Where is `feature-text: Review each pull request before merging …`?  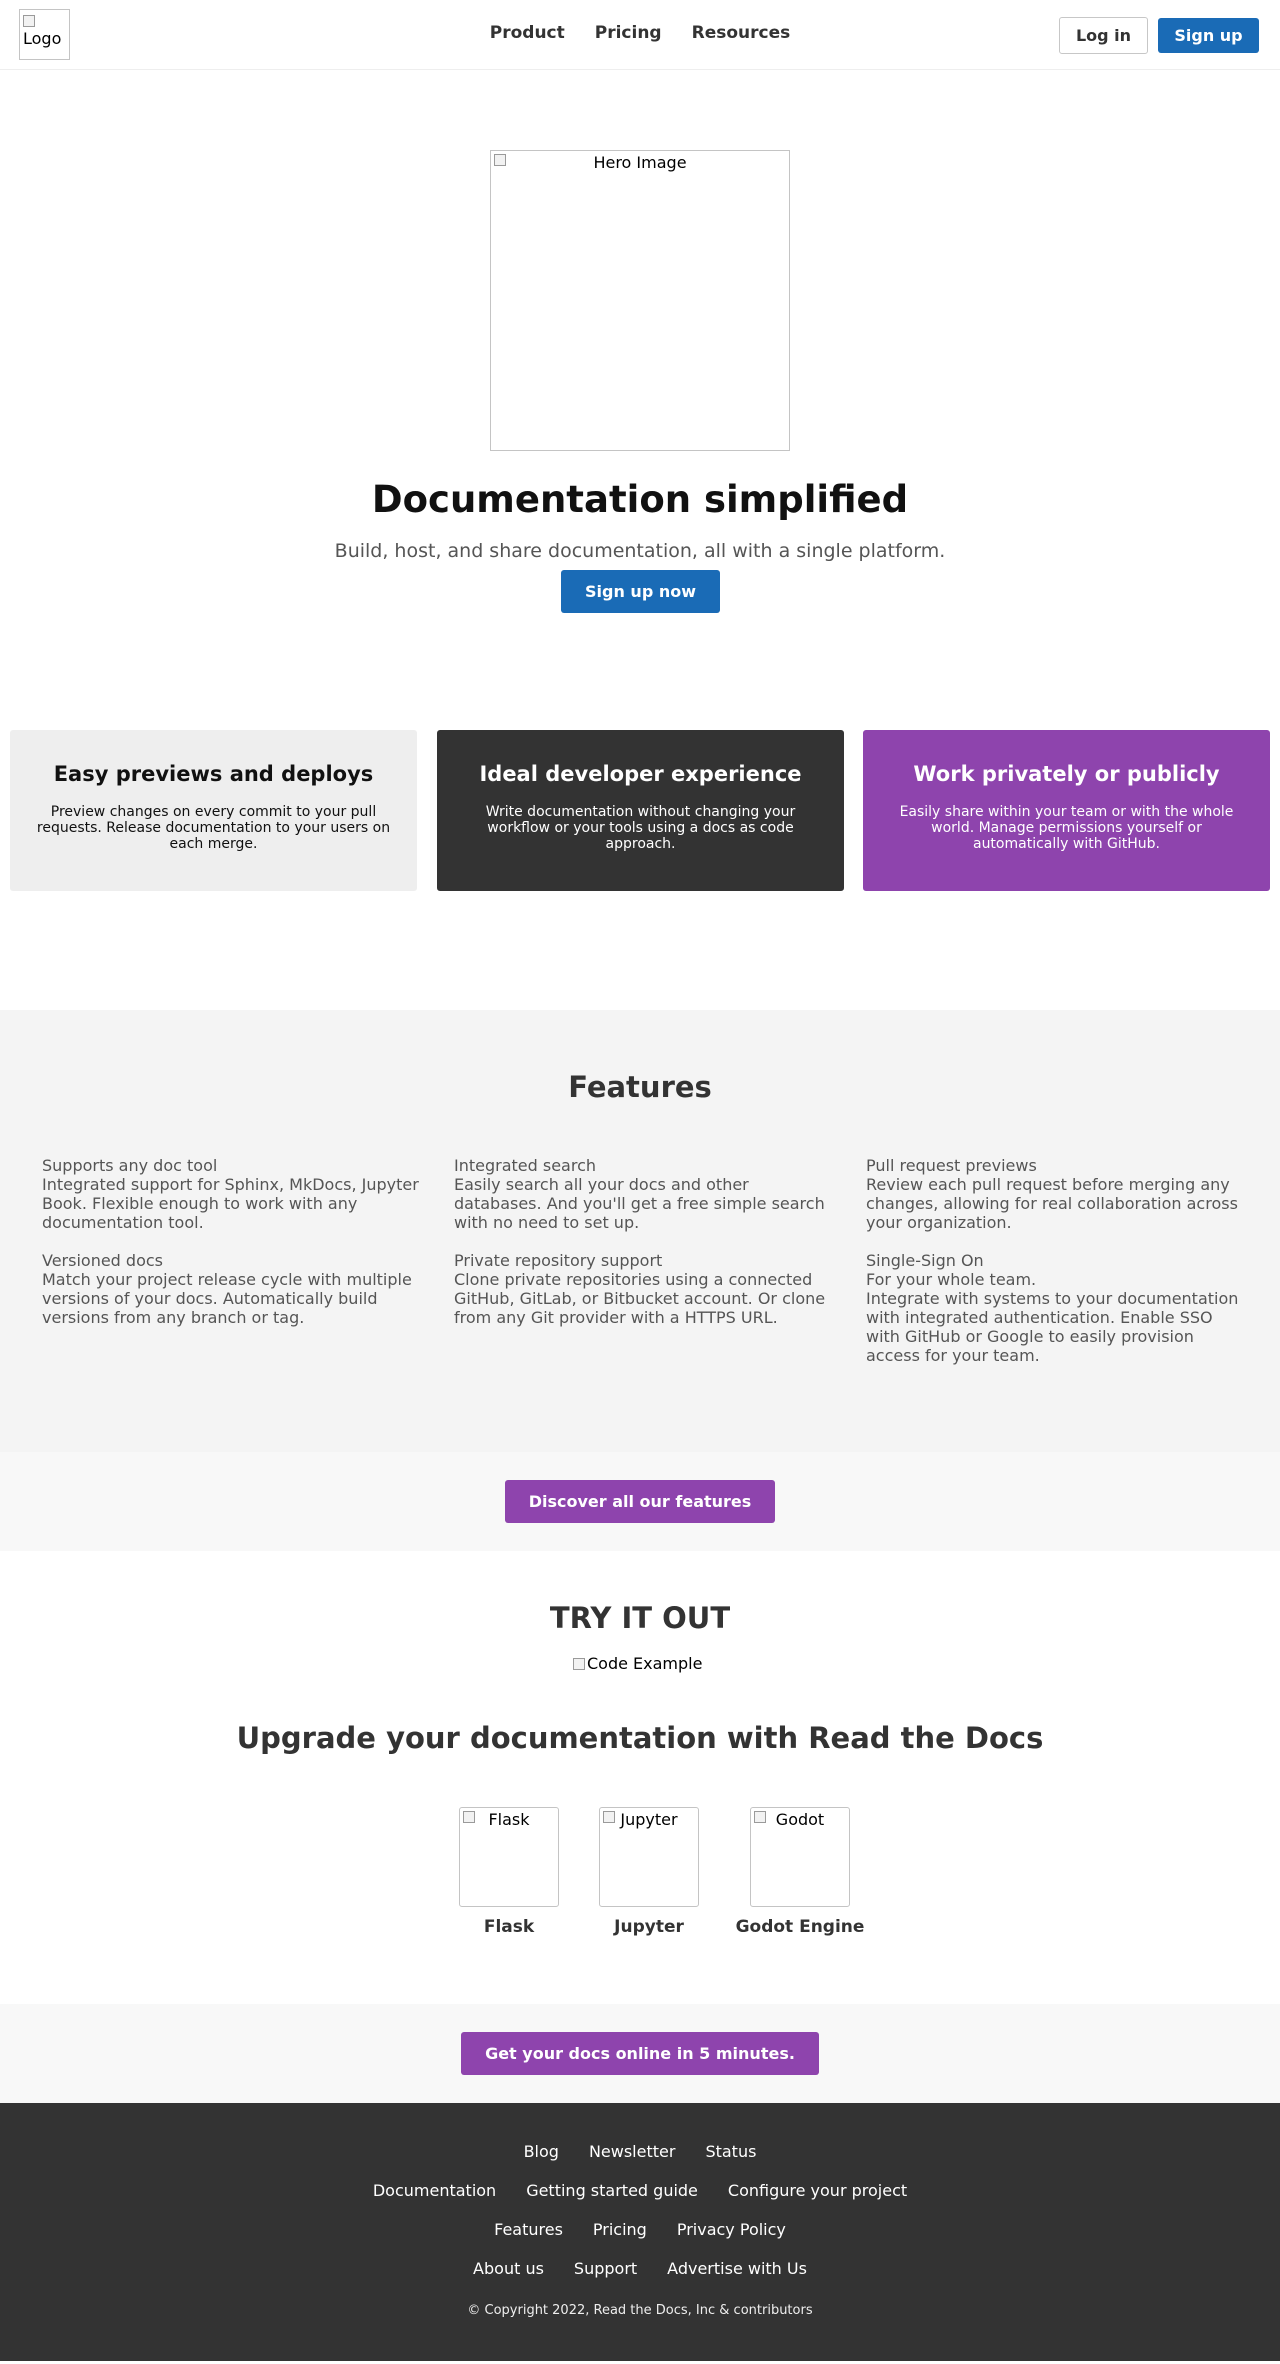
feature-text: Review each pull request before merging … is located at coordinates (1052, 1203).